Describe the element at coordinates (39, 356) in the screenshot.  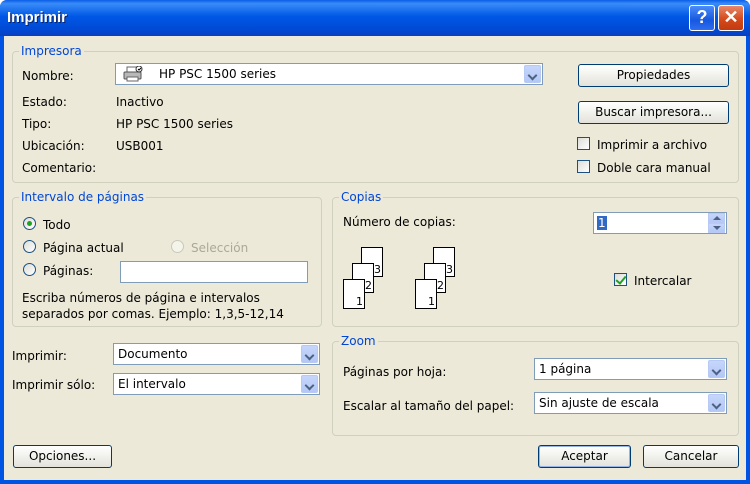
I see `print-what-label: Imprimir:` at that location.